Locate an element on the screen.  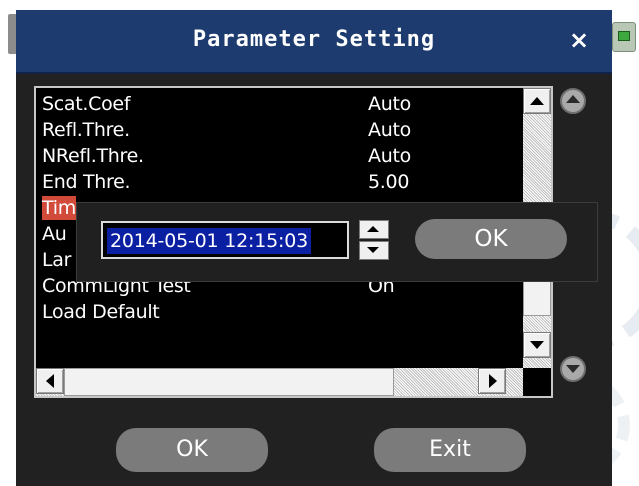
datetime-input: 2014-05-01 12:15:03 is located at coordinates (225, 240).